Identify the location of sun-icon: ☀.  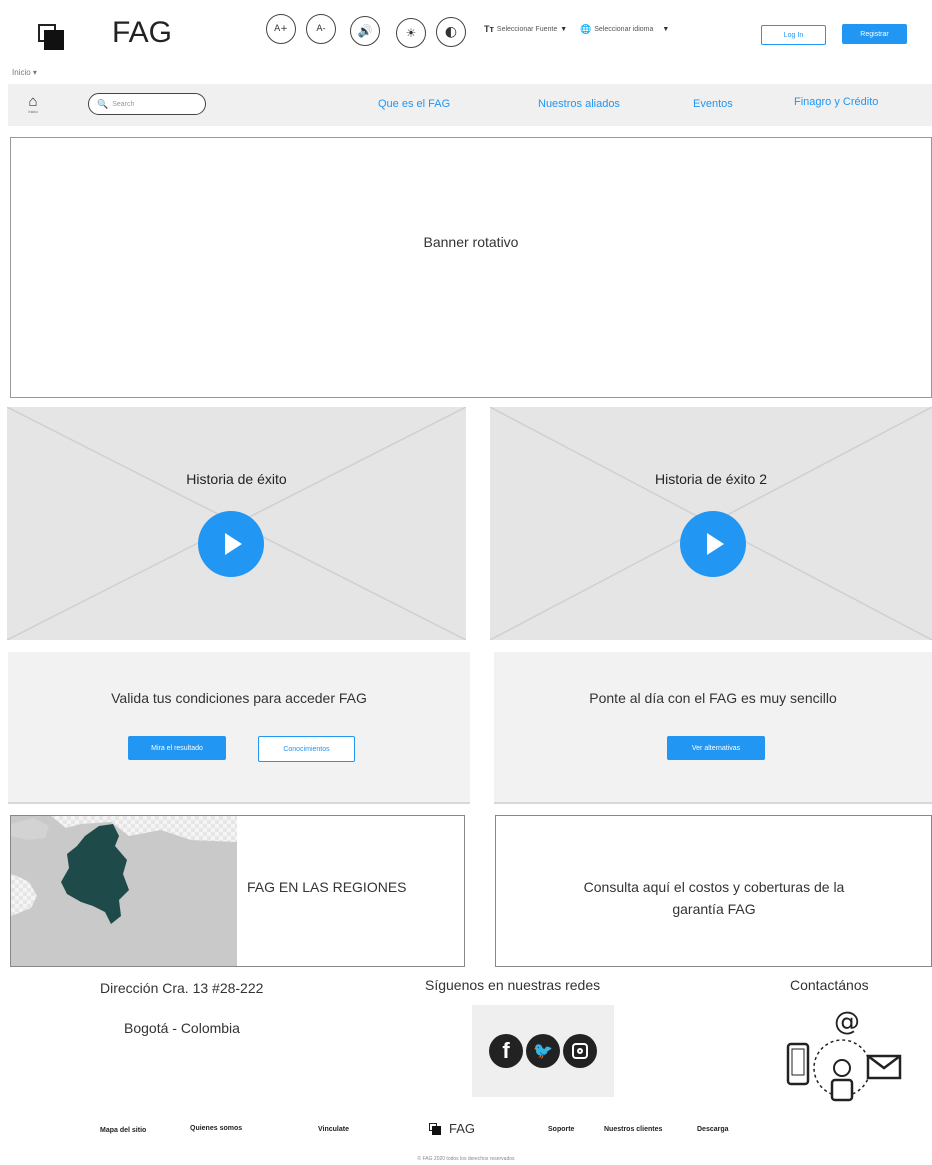
(411, 33).